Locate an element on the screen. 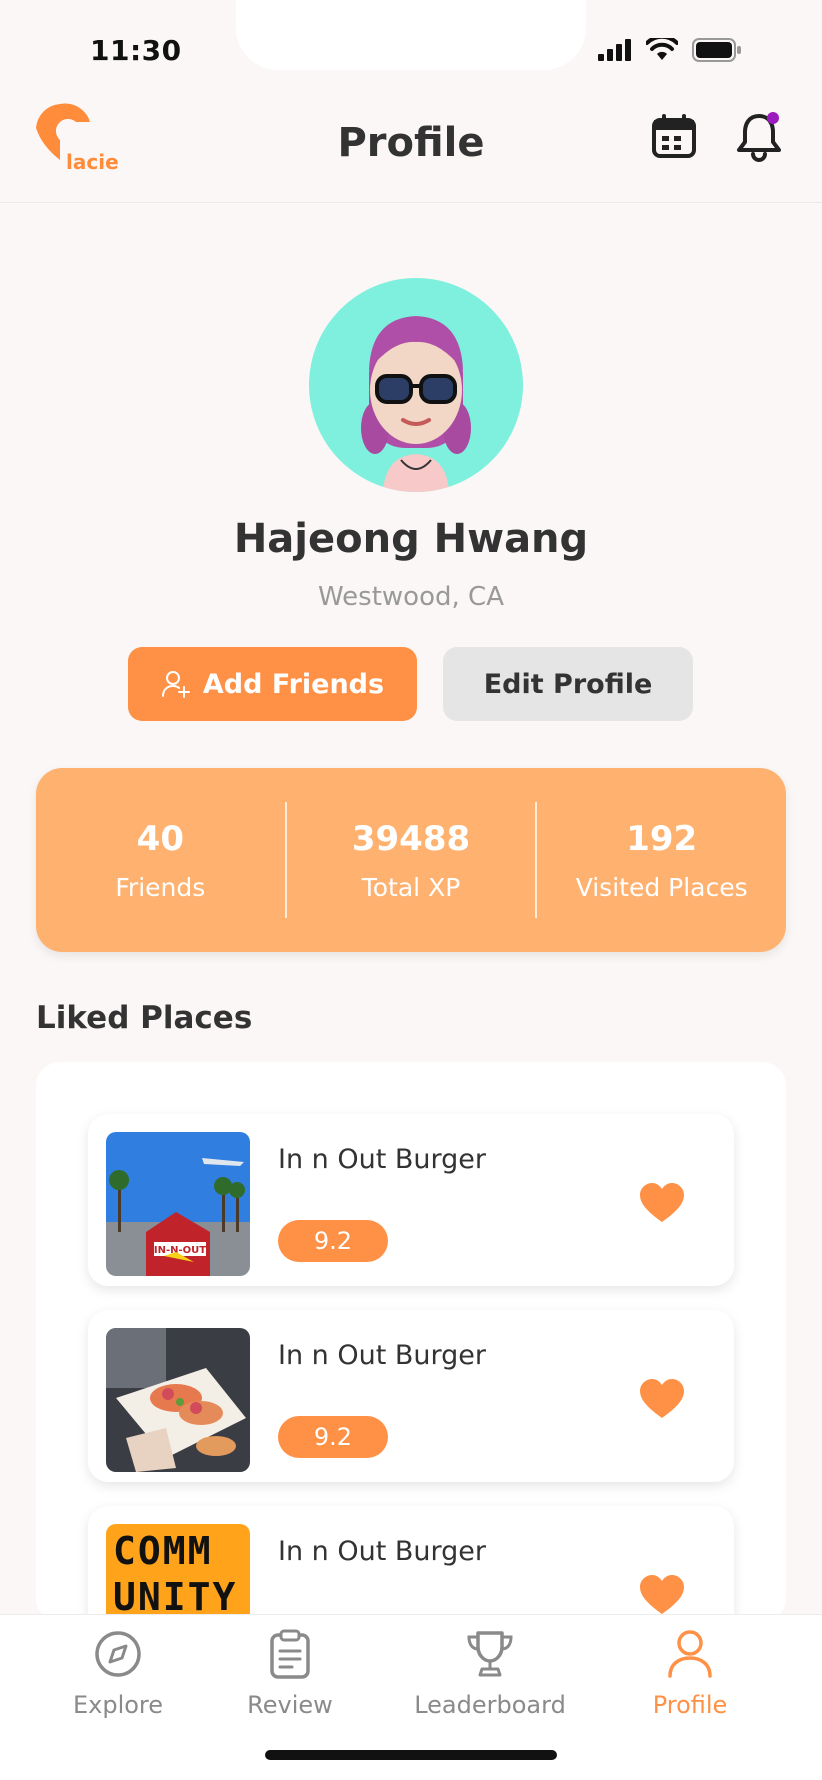 This screenshot has height=1780, width=822. stat-label: Visited Places is located at coordinates (661, 887).